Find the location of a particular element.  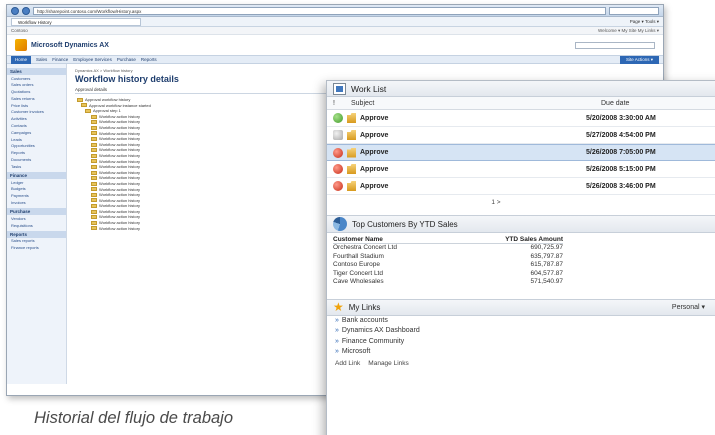

my-link-label: Bank accounts is located at coordinates (365, 320).